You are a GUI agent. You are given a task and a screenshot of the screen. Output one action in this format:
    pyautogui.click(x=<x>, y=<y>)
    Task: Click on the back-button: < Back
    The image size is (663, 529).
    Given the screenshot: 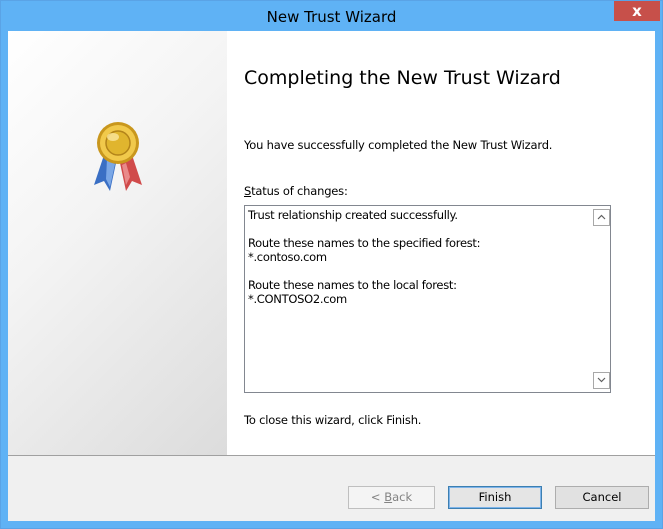 What is the action you would take?
    pyautogui.click(x=391, y=497)
    